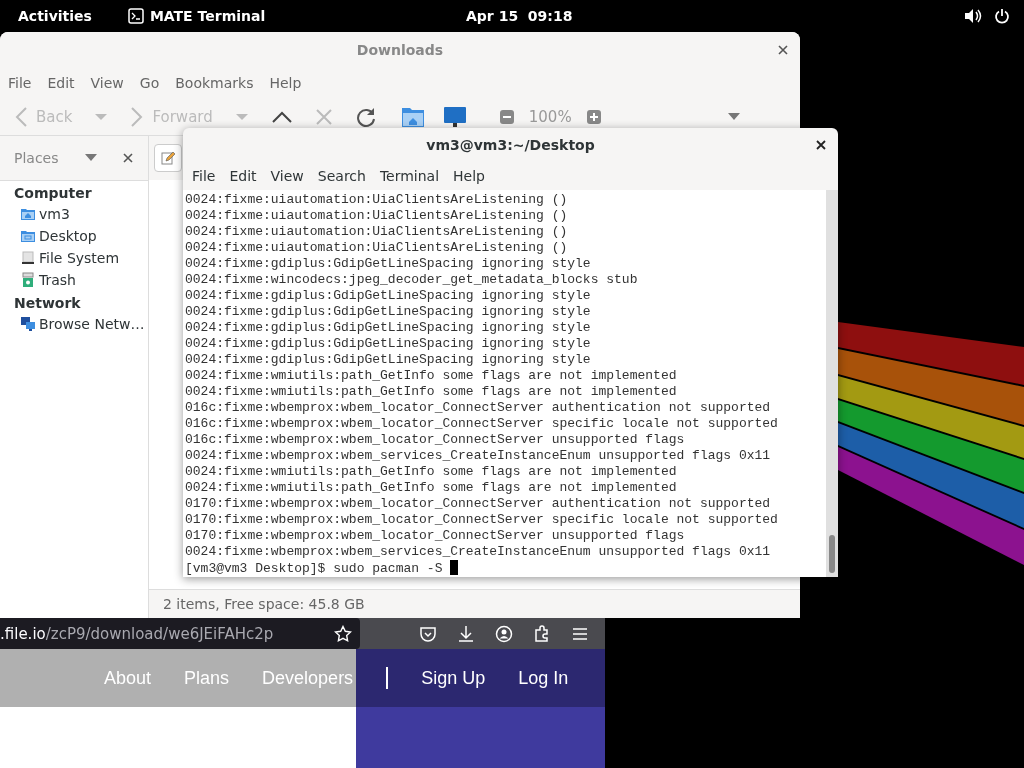  What do you see at coordinates (504, 633) in the screenshot?
I see `account-icon` at bounding box center [504, 633].